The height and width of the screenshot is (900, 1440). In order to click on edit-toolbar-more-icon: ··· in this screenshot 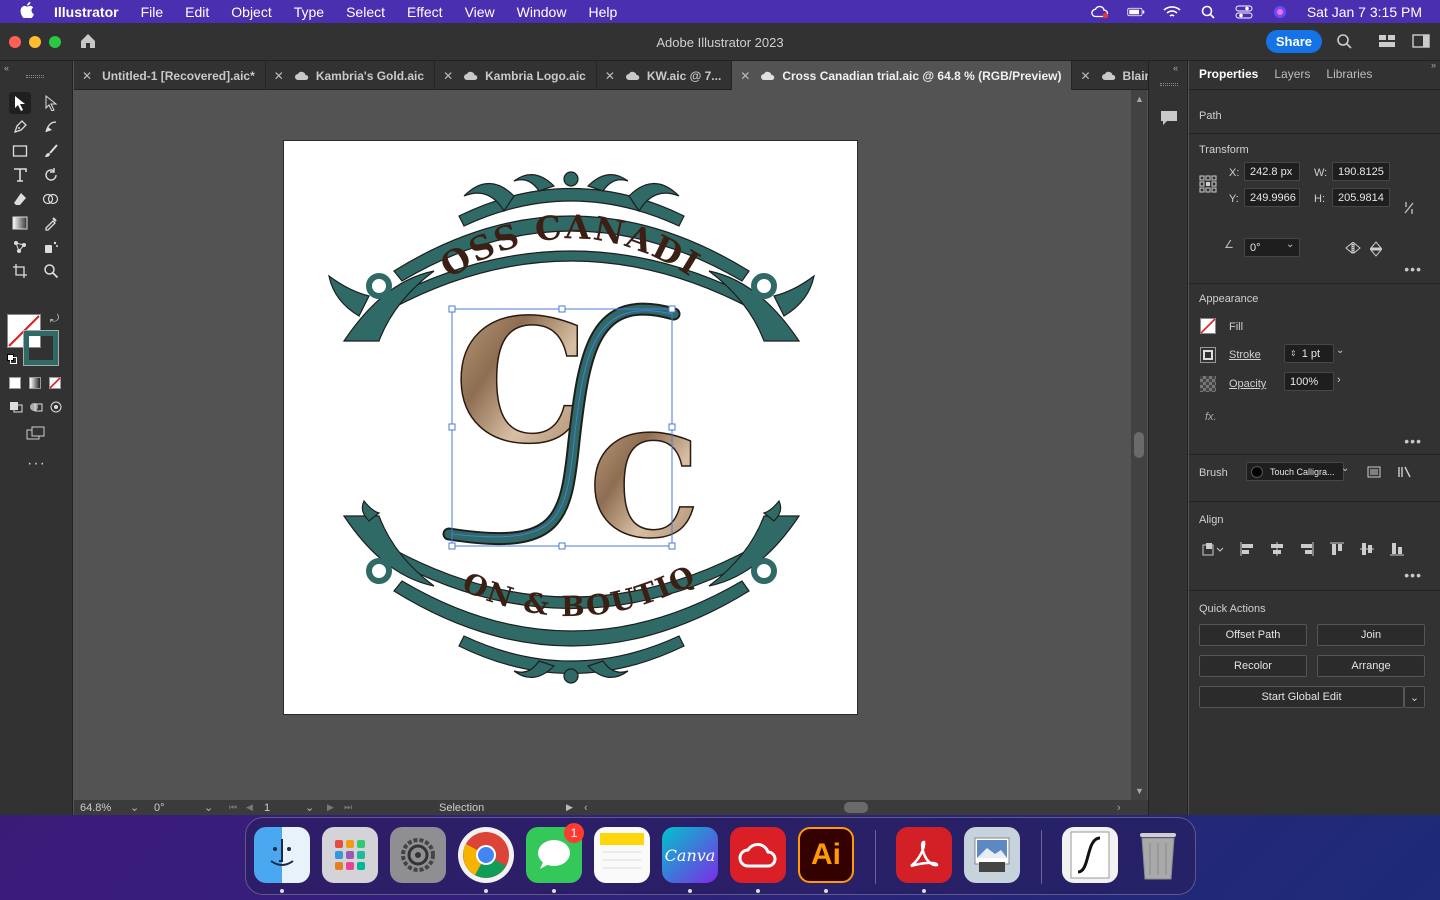, I will do `click(36, 464)`.